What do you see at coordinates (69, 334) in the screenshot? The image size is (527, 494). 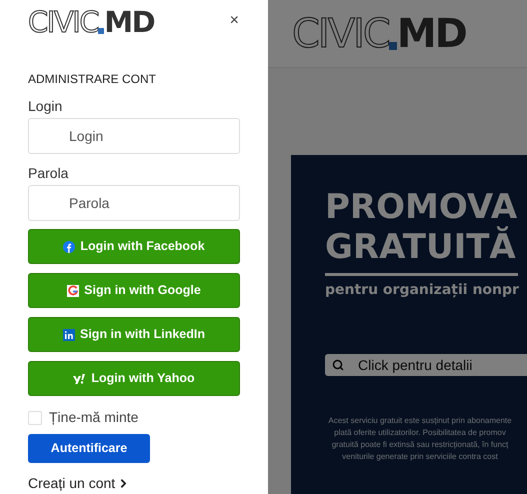 I see `linkedin-icon` at bounding box center [69, 334].